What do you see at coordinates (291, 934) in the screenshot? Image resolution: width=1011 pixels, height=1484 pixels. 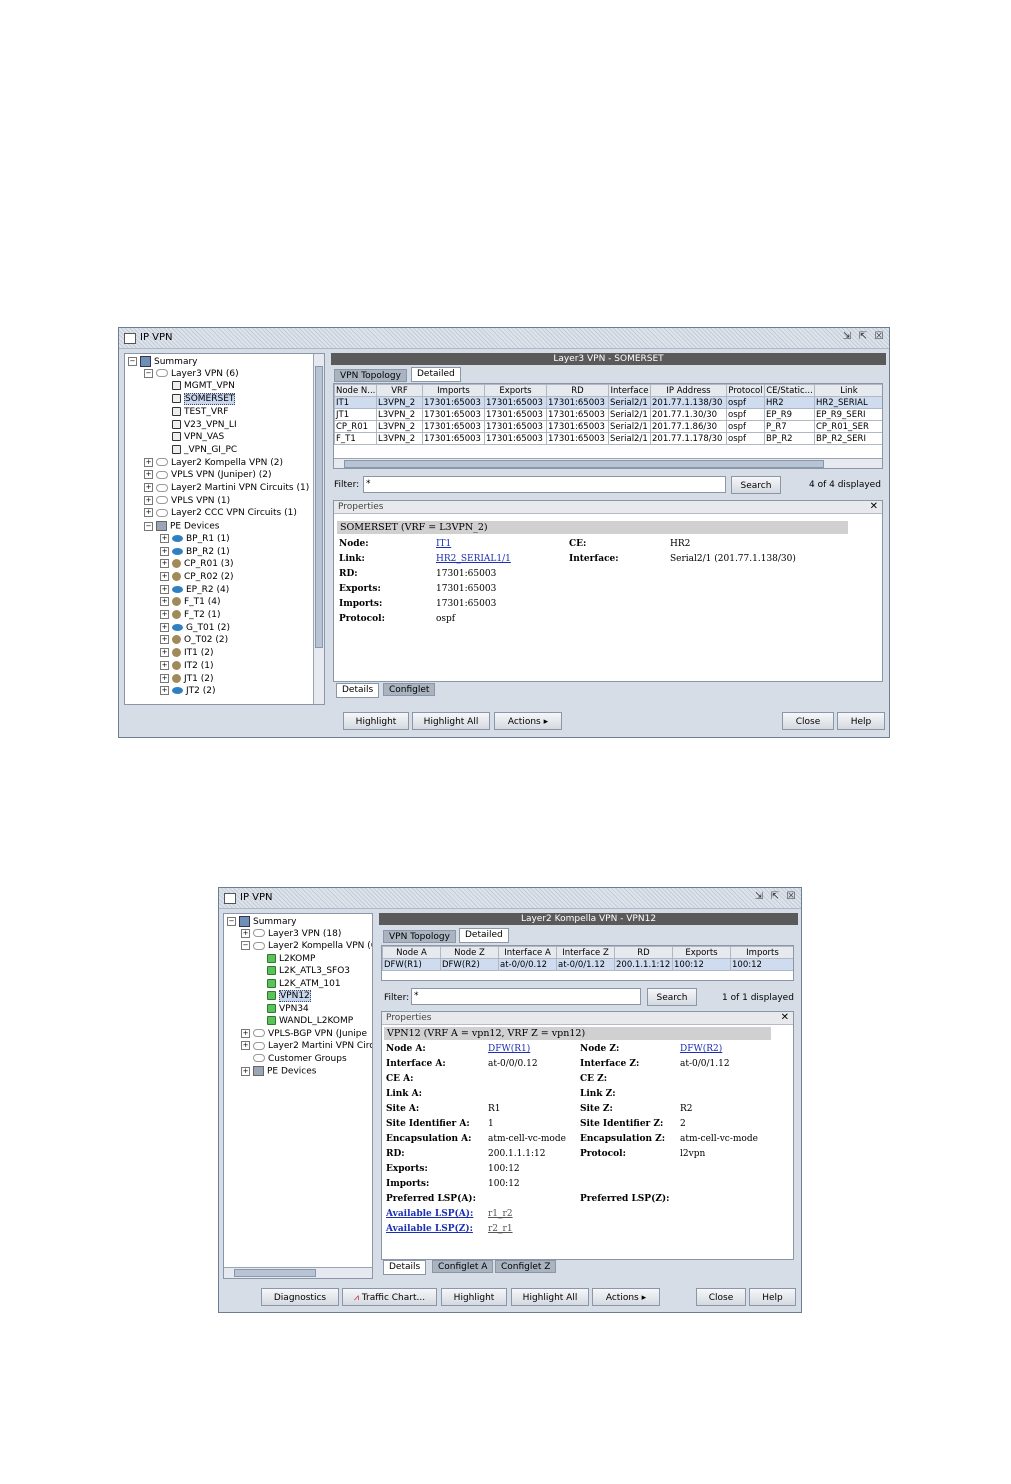 I see `tree-item: + Layer3 VPN (18)` at bounding box center [291, 934].